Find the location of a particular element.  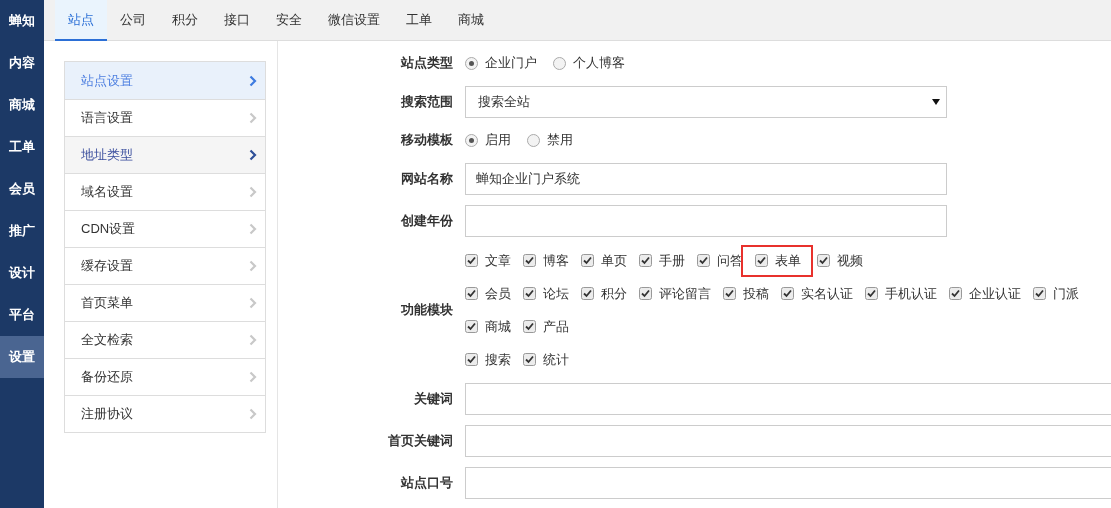

checkbox-option: 统计 is located at coordinates (546, 359).